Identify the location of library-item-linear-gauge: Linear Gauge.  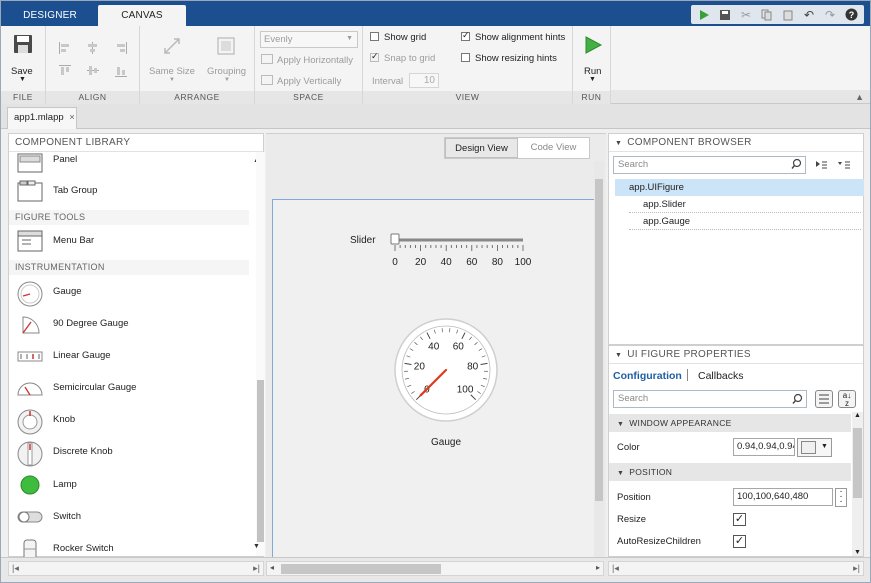
(129, 356).